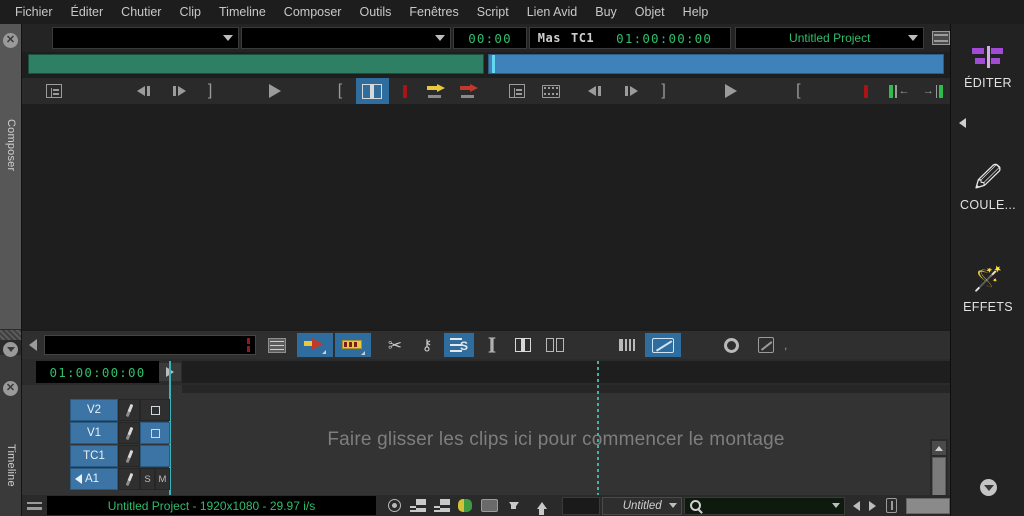 The image size is (1024, 516). Describe the element at coordinates (394, 505) in the screenshot. I see `record-icon` at that location.